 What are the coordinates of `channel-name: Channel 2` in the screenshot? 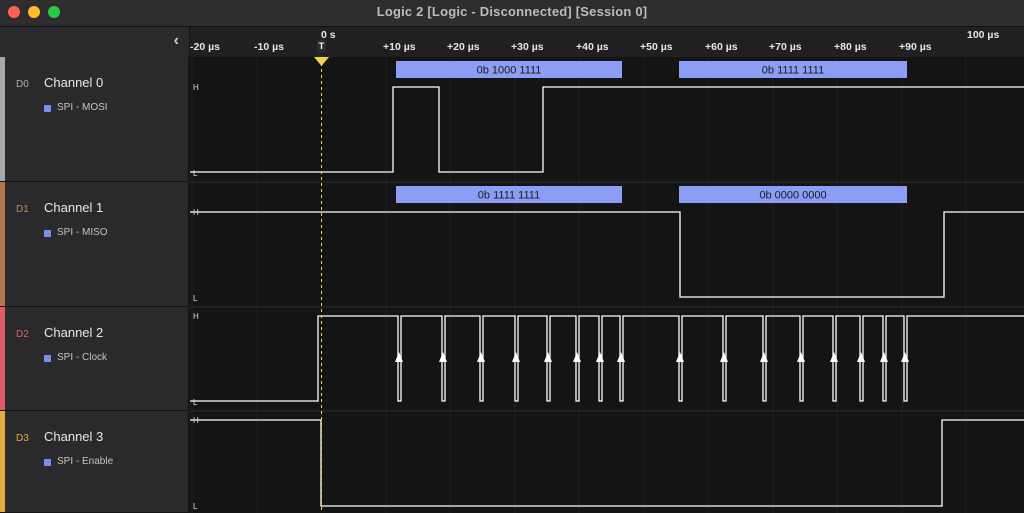 It's located at (73, 332).